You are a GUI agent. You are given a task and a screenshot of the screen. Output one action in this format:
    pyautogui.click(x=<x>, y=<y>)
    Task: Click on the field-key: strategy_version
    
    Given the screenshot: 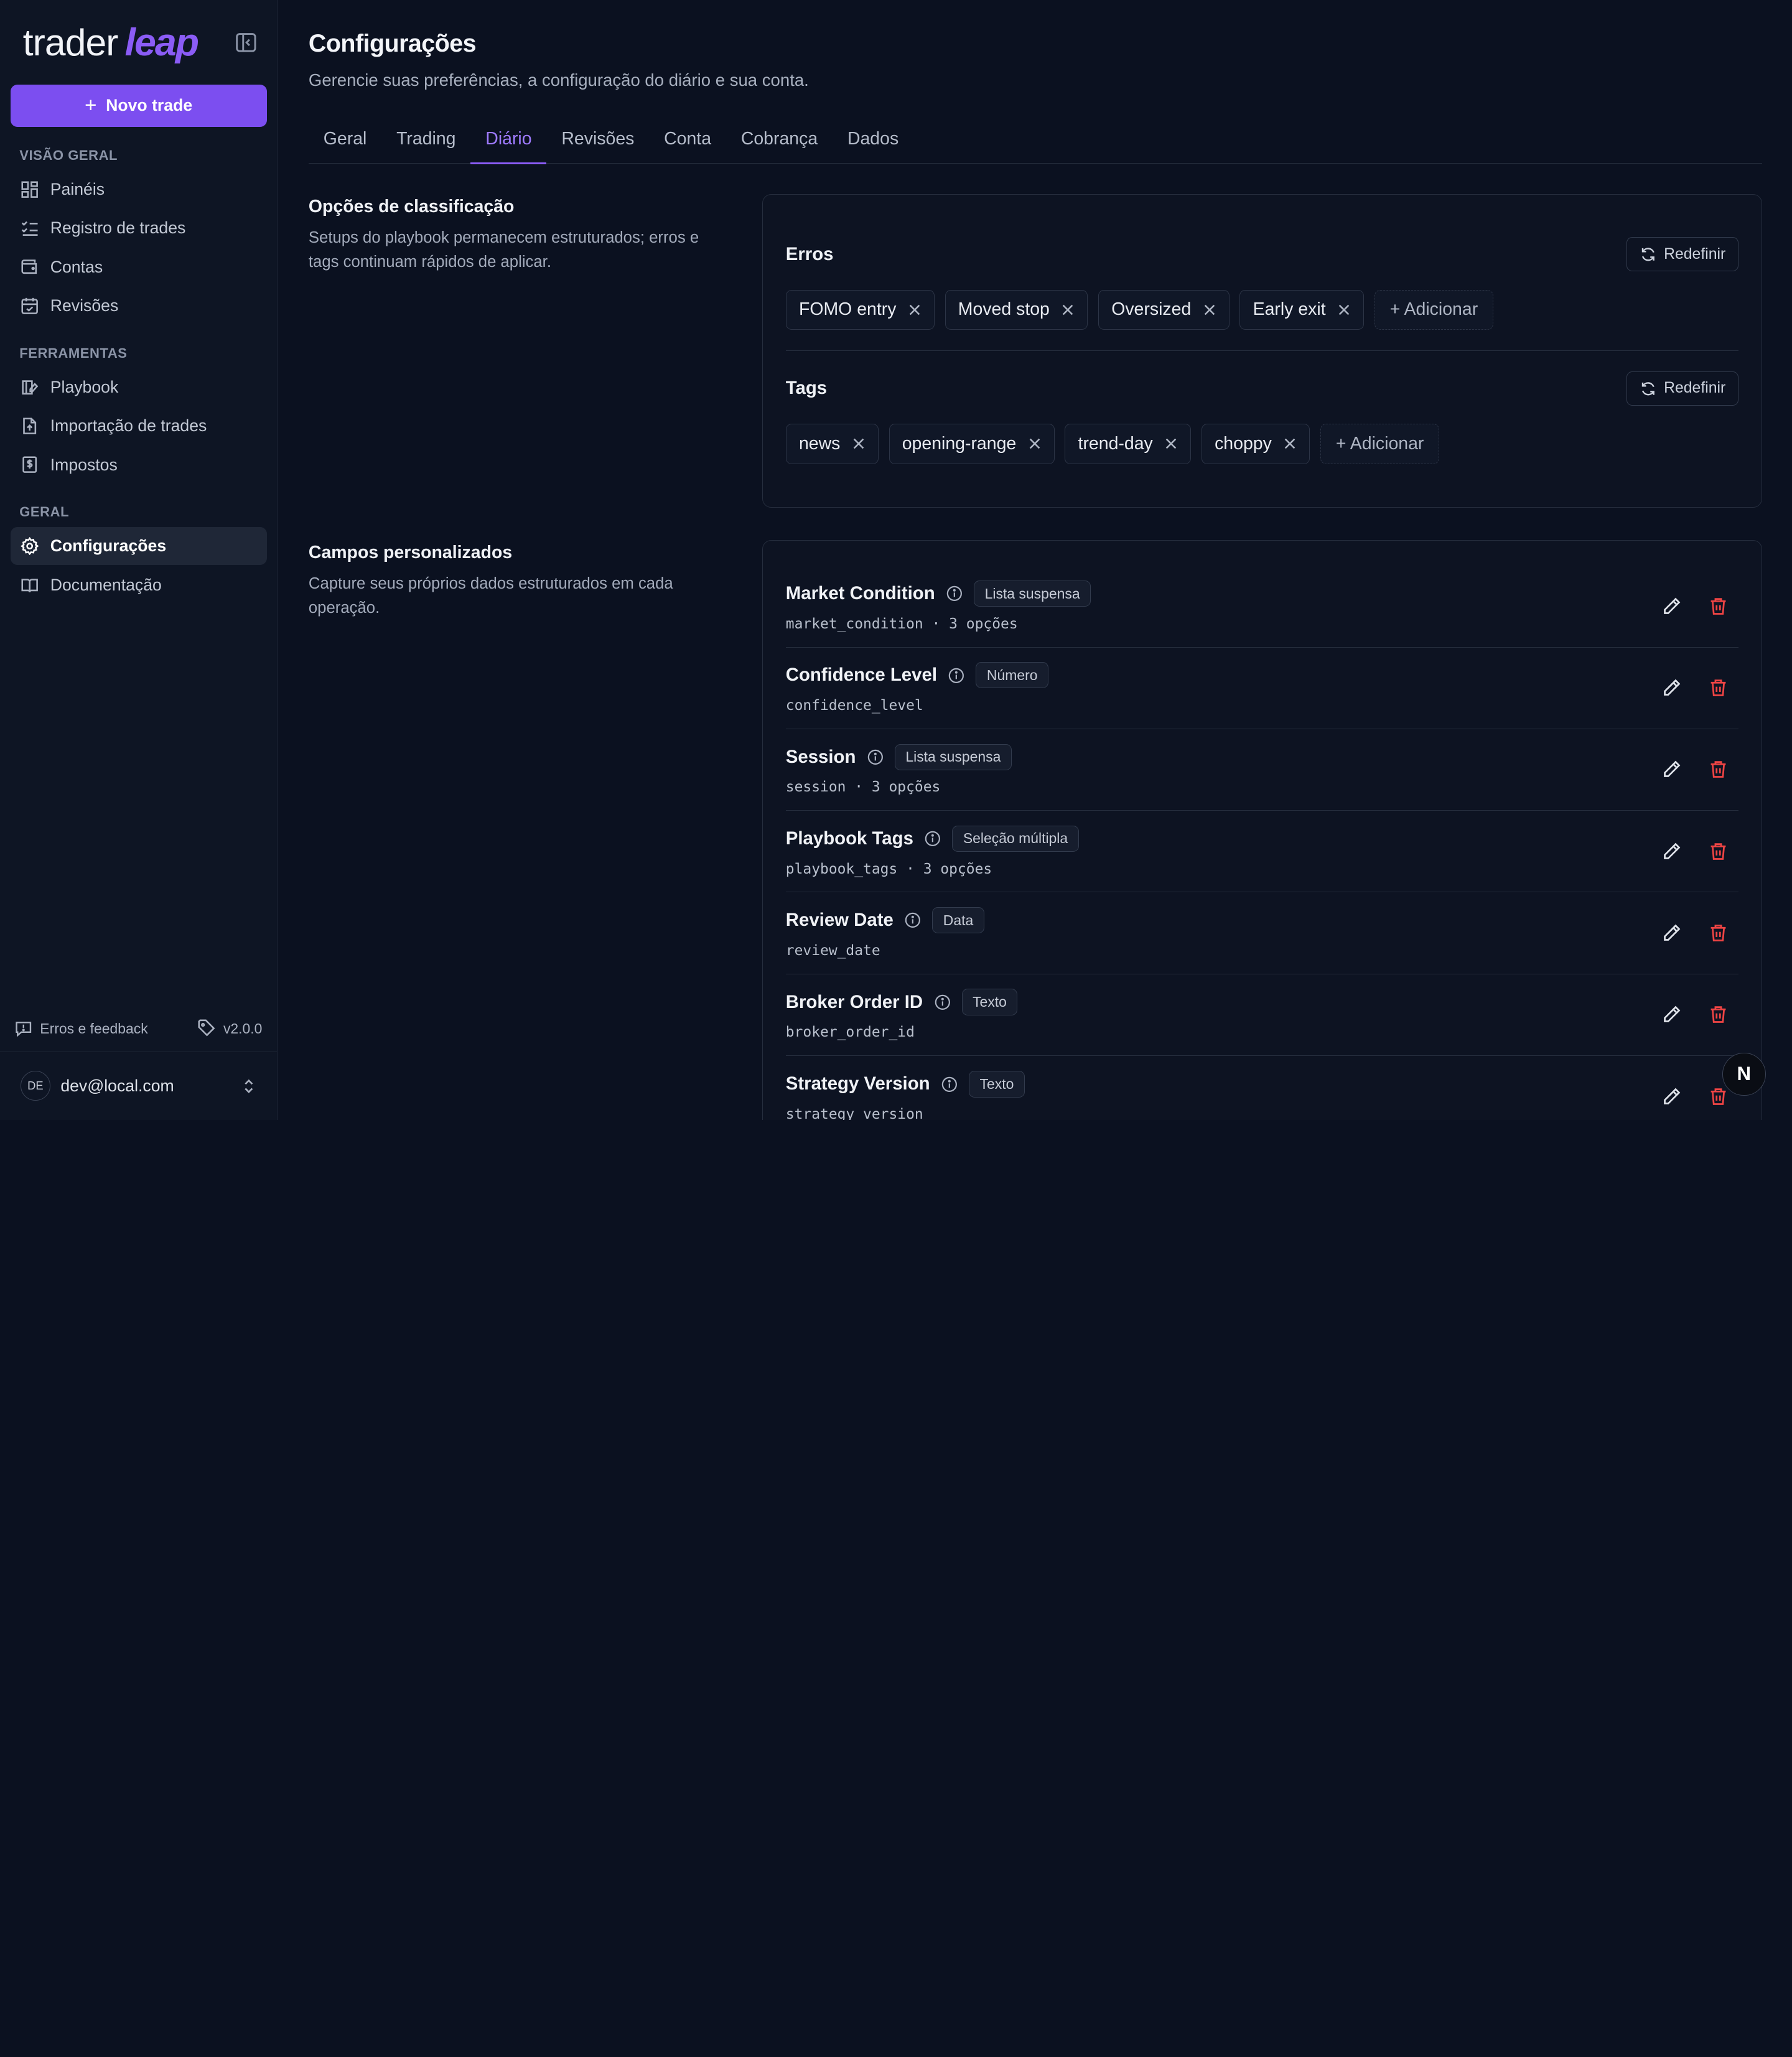 What is the action you would take?
    pyautogui.click(x=854, y=1113)
    